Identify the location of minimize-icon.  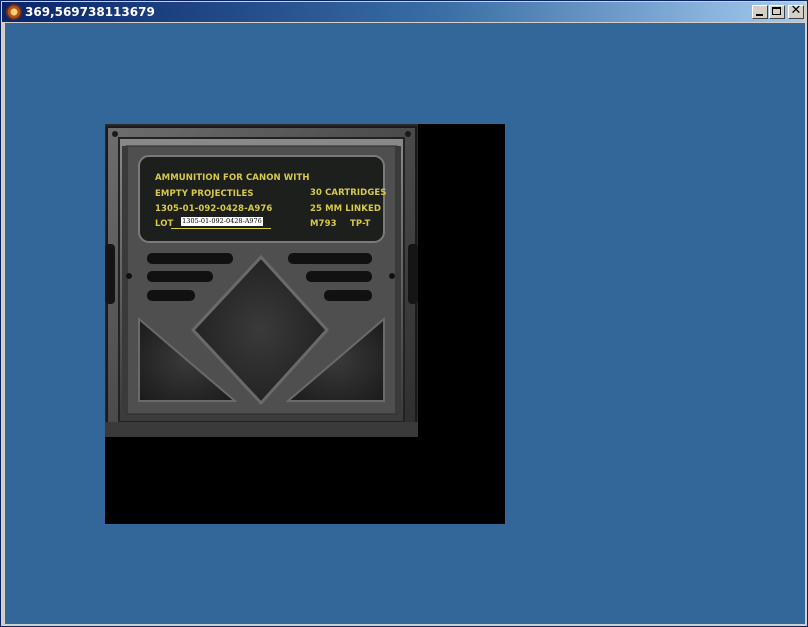
(759, 15).